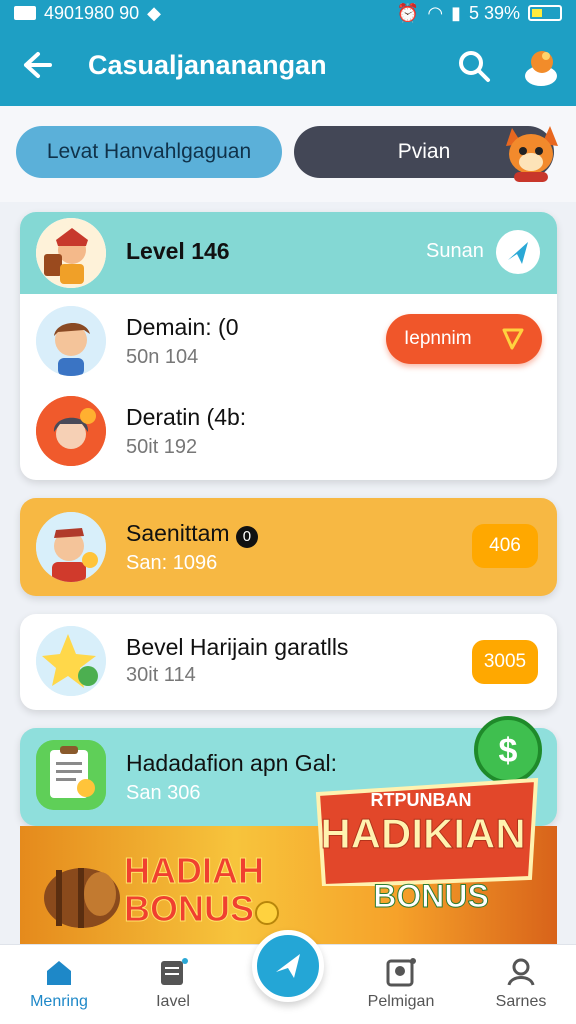  Describe the element at coordinates (423, 834) in the screenshot. I see `board-big-text: HADIKIAN` at that location.